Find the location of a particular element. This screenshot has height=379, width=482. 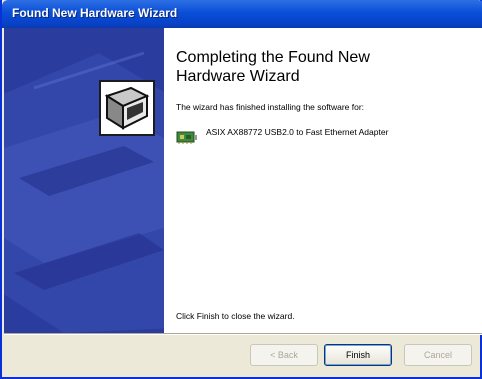

hardware-wizard-icon is located at coordinates (127, 108).